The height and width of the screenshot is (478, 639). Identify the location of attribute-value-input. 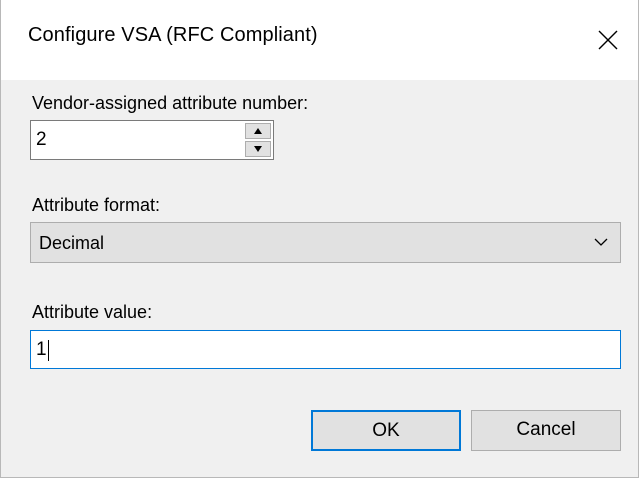
(325, 349).